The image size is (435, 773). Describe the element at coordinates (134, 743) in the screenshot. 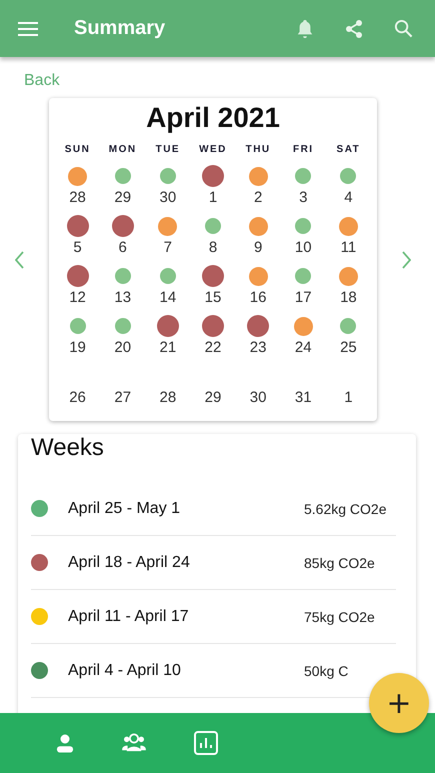

I see `group-icon` at that location.